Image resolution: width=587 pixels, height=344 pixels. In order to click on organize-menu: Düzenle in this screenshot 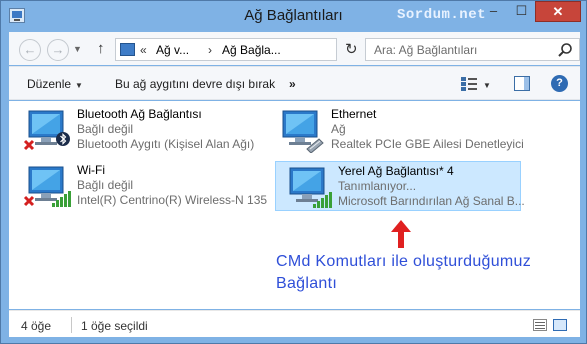, I will do `click(49, 84)`.